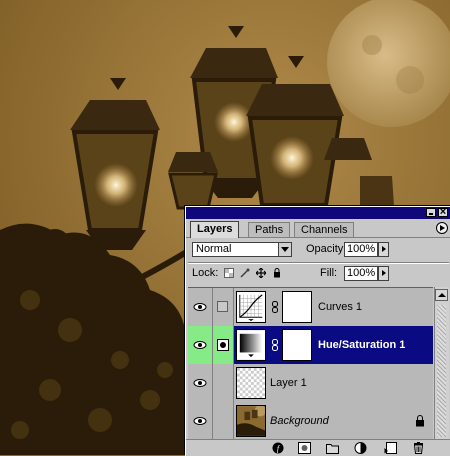  Describe the element at coordinates (251, 421) in the screenshot. I see `background-image-thumbnail` at that location.